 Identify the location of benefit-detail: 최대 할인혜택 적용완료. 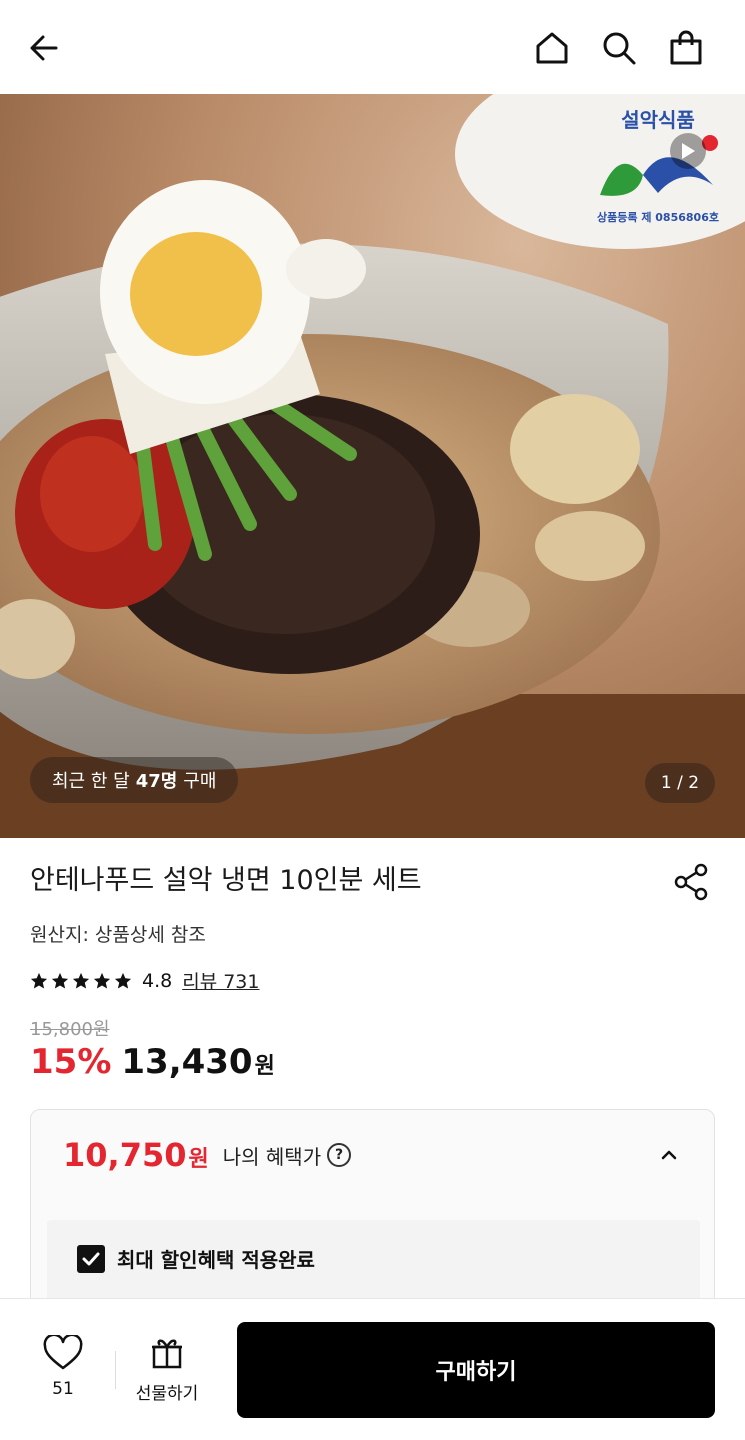
(373, 1265).